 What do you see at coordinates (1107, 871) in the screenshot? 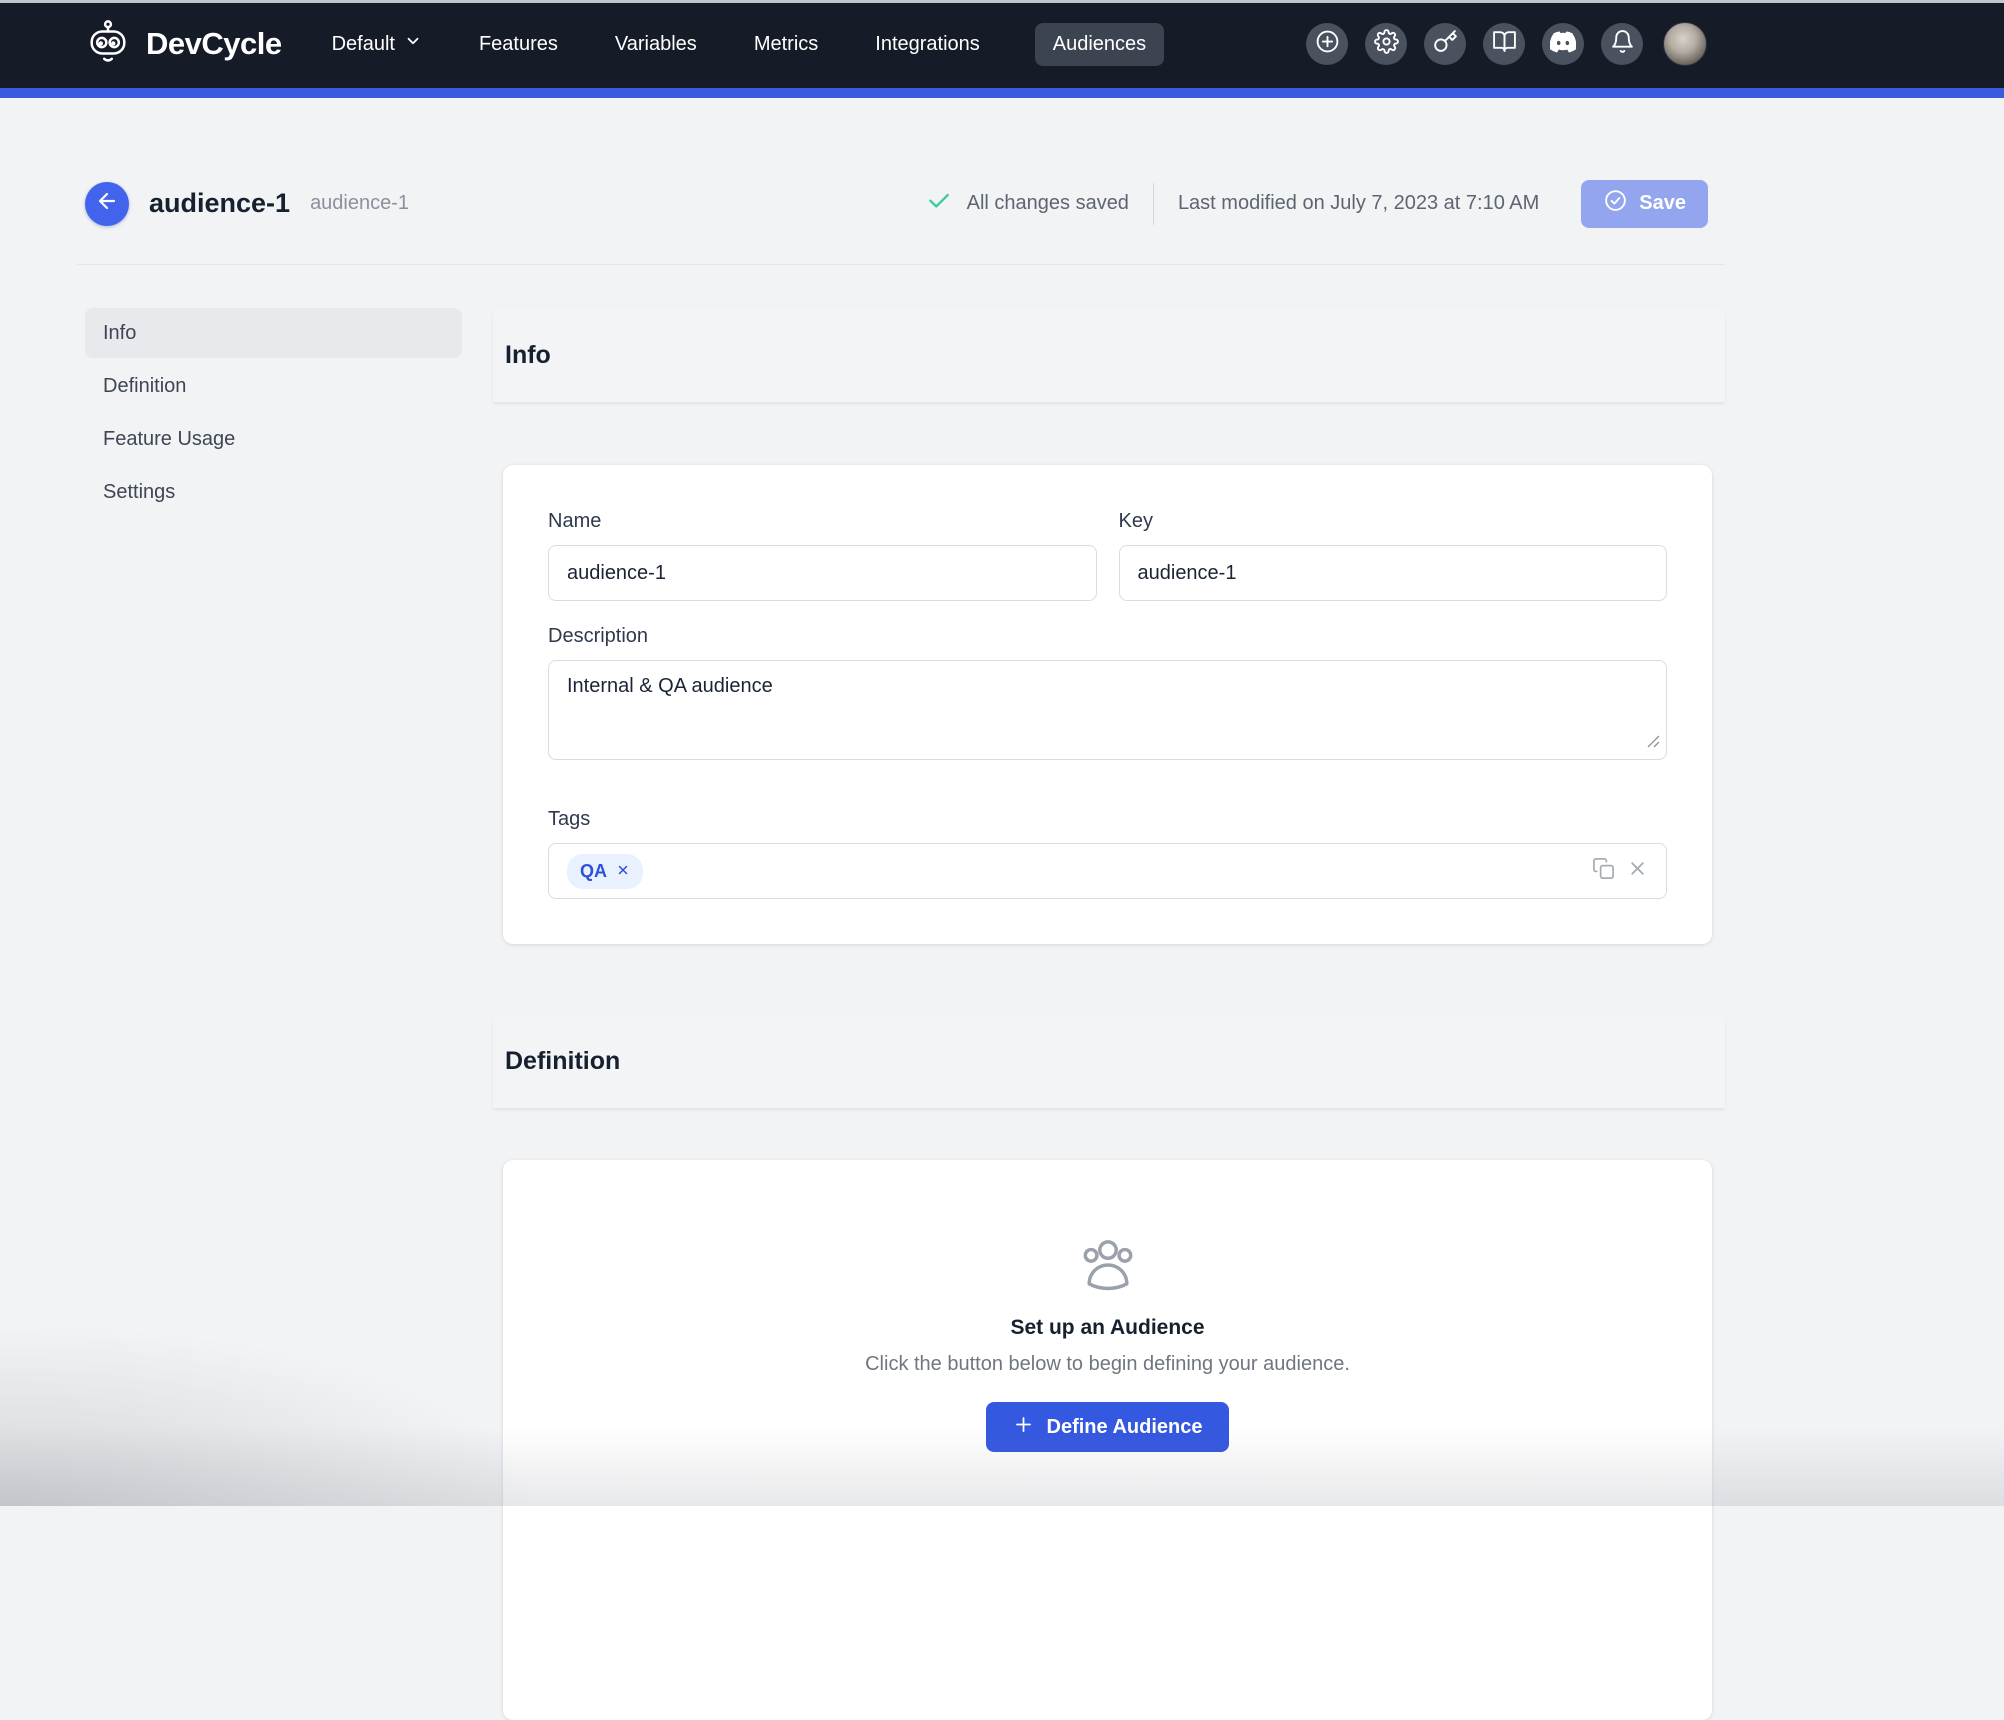
I see `tags-input: QA` at bounding box center [1107, 871].